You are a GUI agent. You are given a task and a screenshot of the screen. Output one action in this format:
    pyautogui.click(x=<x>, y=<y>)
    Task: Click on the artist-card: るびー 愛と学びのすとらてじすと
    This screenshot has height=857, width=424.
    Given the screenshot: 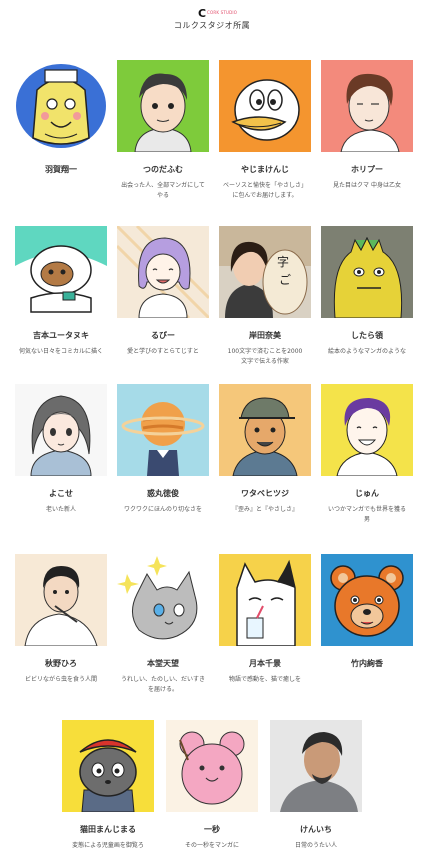 What is the action you would take?
    pyautogui.click(x=163, y=291)
    